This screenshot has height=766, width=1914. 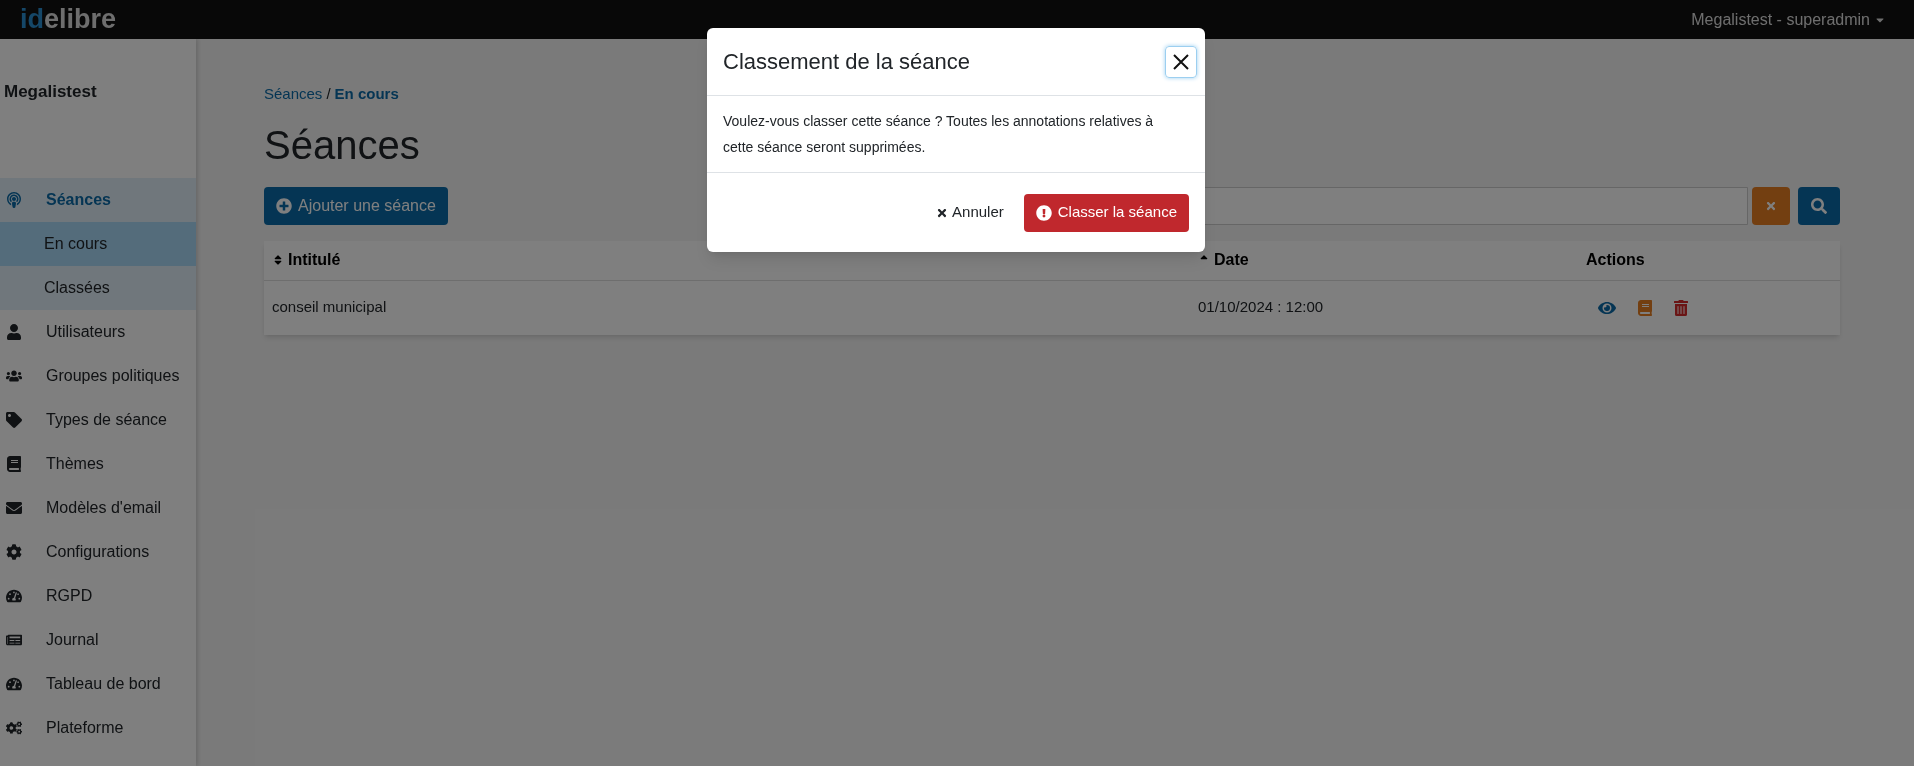 What do you see at coordinates (98, 200) in the screenshot?
I see `sidebar-item: Séances` at bounding box center [98, 200].